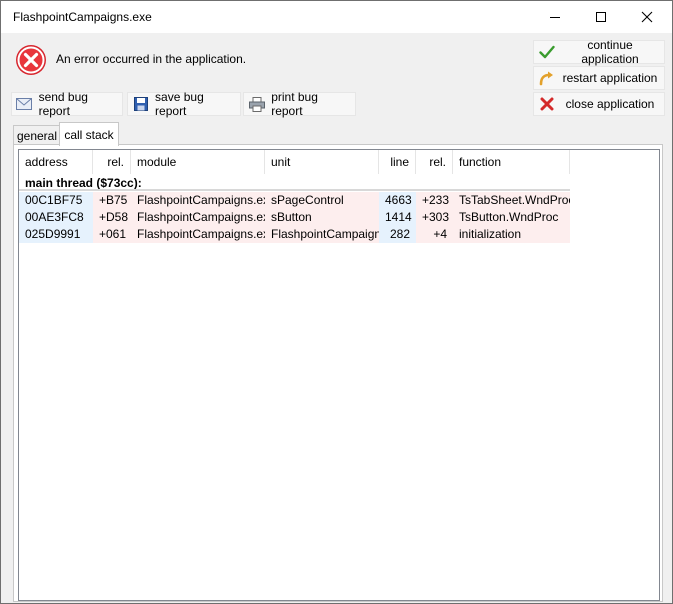 Image resolution: width=673 pixels, height=604 pixels. What do you see at coordinates (511, 200) in the screenshot?
I see `cell-function: TsTabSheet.WndProc` at bounding box center [511, 200].